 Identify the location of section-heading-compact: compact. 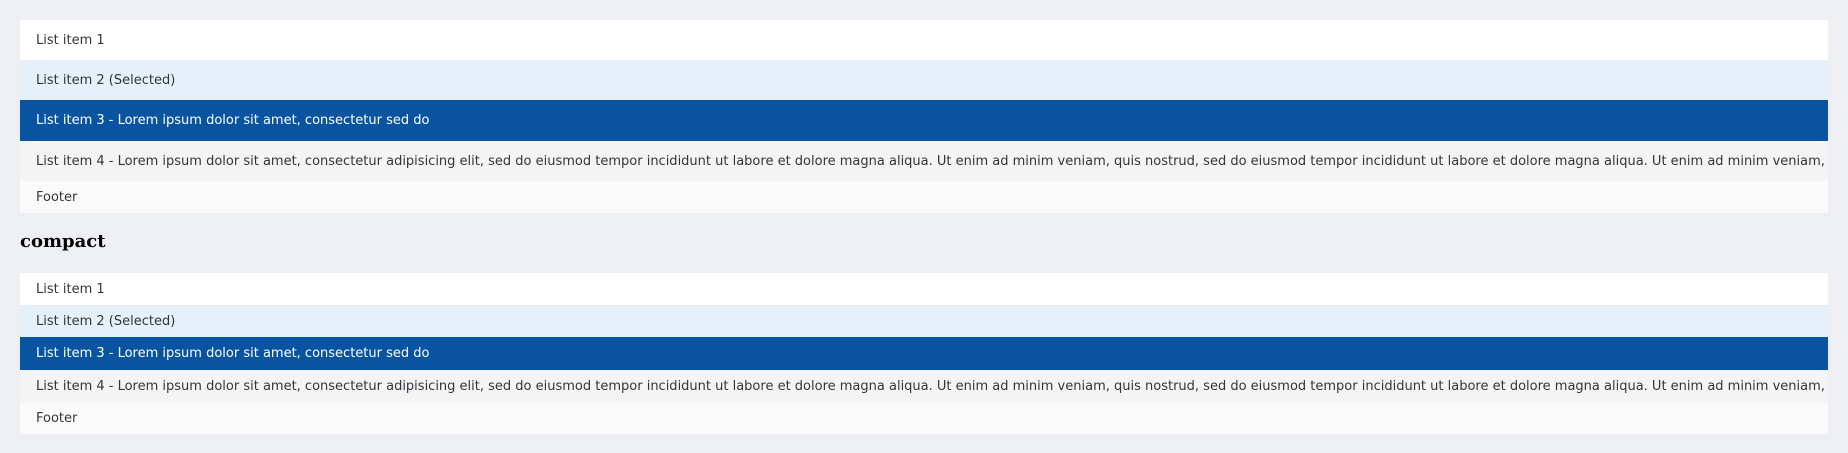
(63, 241).